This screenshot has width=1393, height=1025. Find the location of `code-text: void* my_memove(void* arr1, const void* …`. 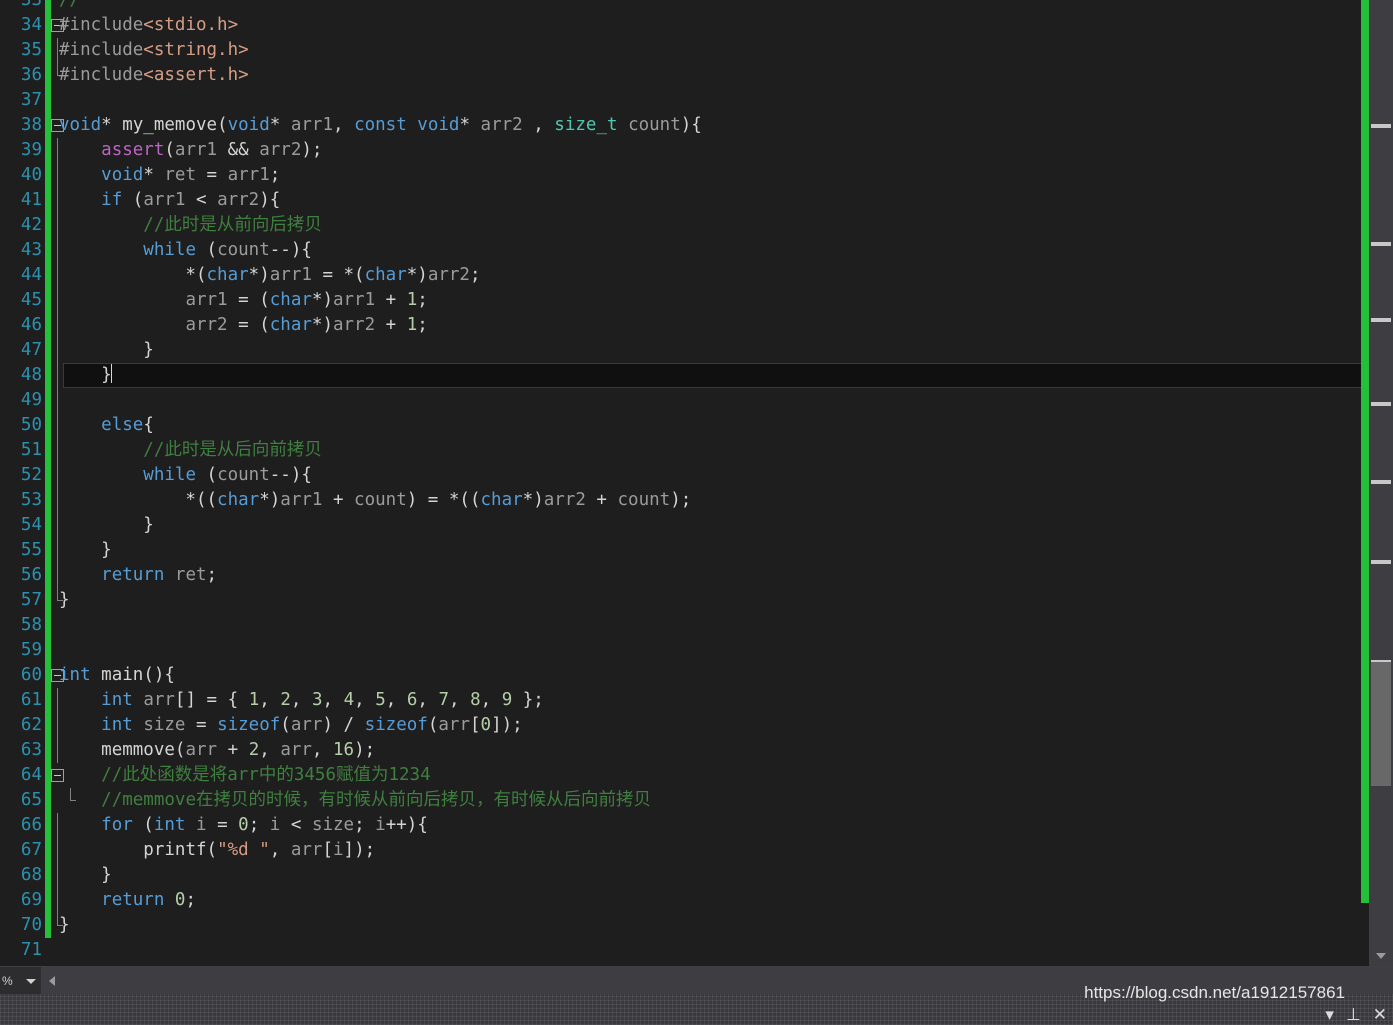

code-text: void* my_memove(void* arr1, const void* … is located at coordinates (380, 125).